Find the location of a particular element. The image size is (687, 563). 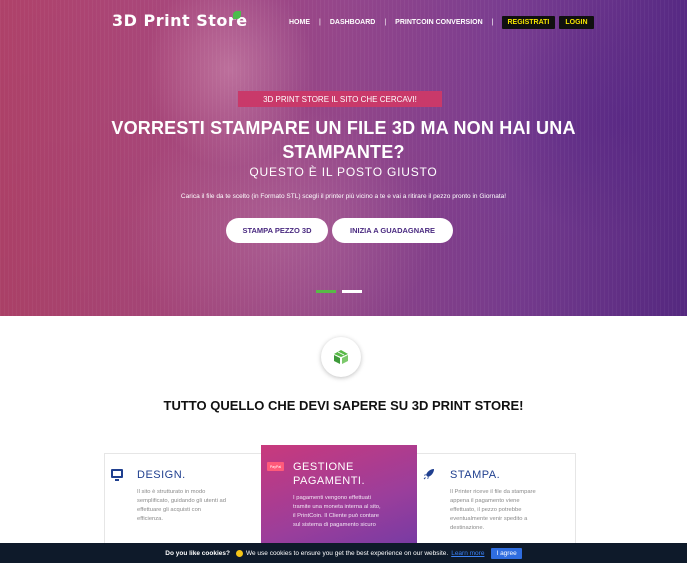

nav-dashboard: DASHBOARD is located at coordinates (353, 22).